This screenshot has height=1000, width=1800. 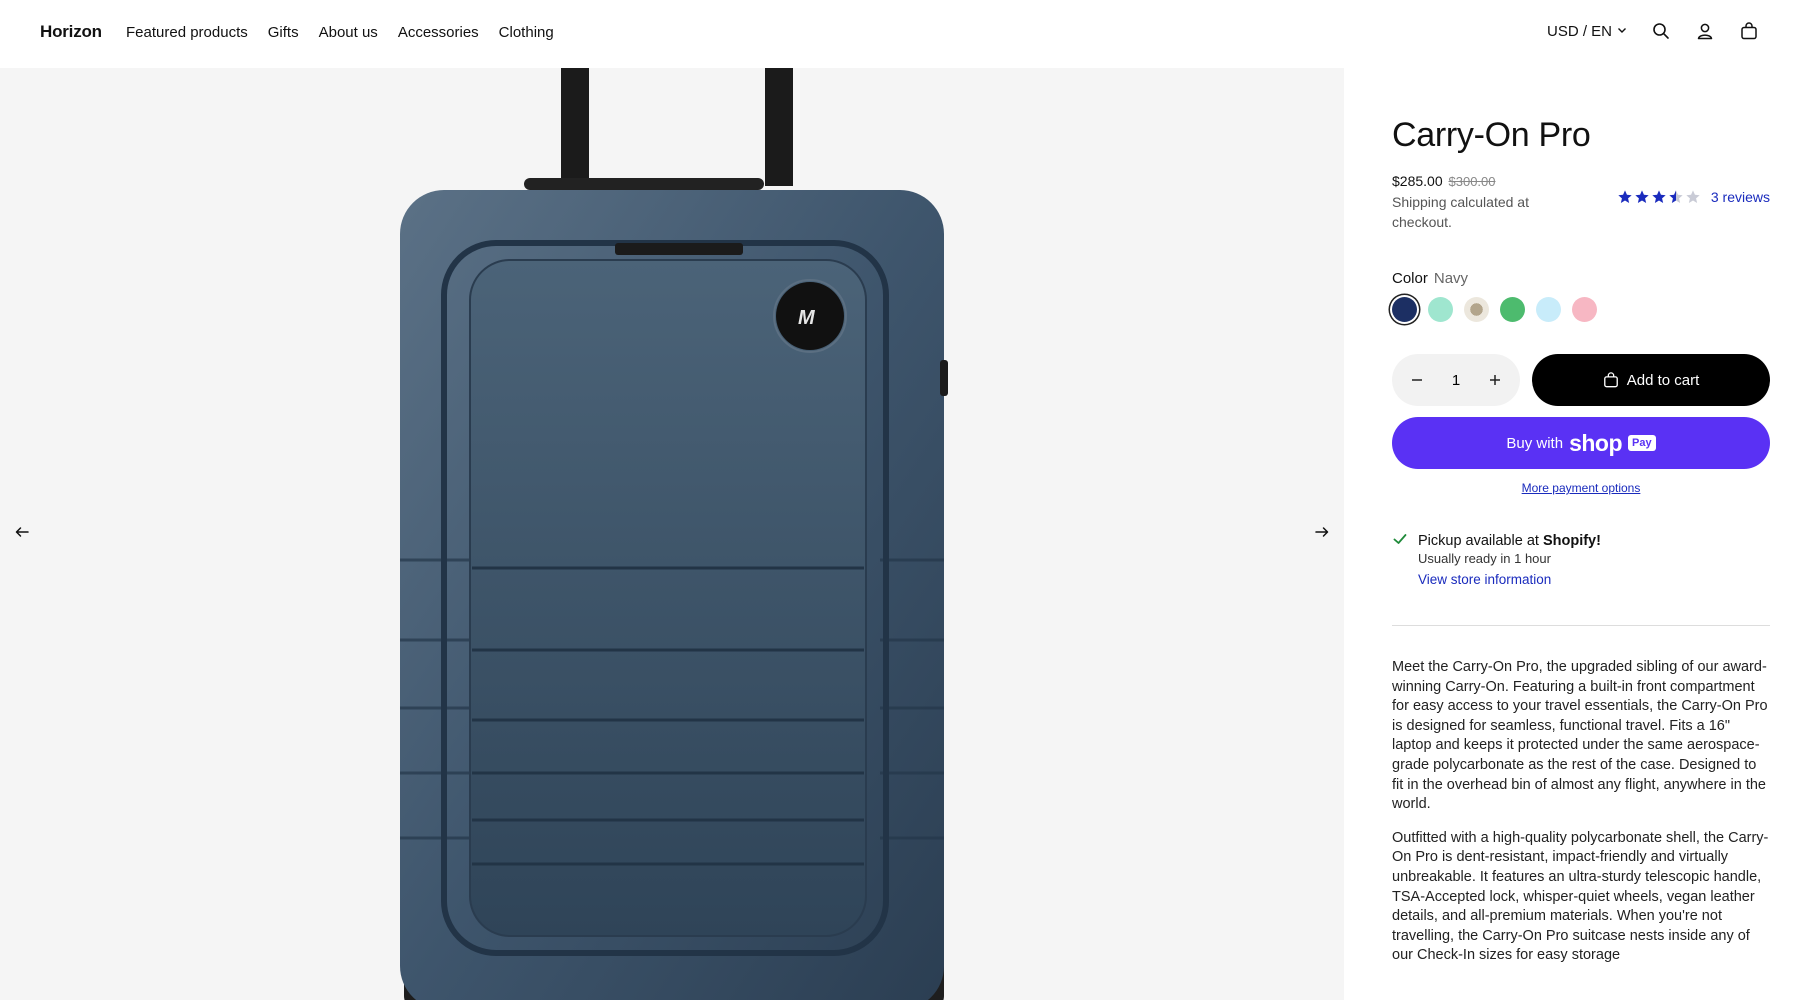 What do you see at coordinates (1512, 309) in the screenshot?
I see `swatch-green` at bounding box center [1512, 309].